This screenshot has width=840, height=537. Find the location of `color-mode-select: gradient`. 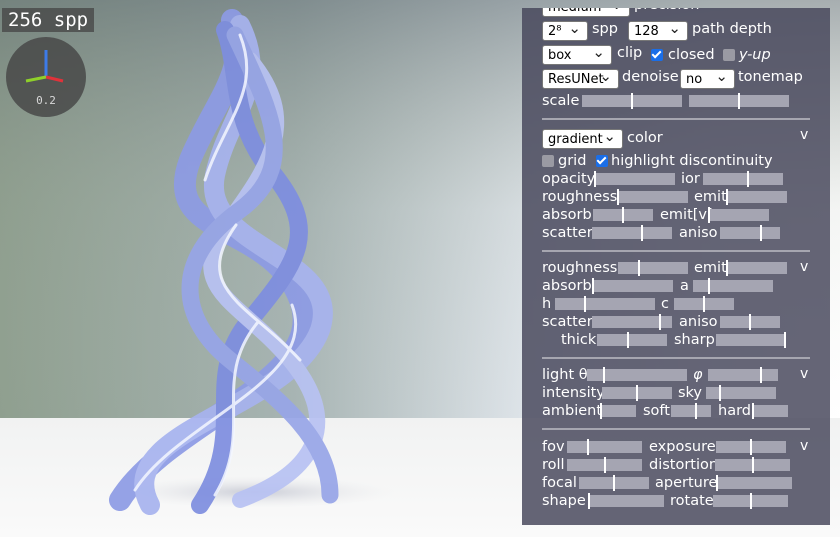

color-mode-select: gradient is located at coordinates (582, 137).